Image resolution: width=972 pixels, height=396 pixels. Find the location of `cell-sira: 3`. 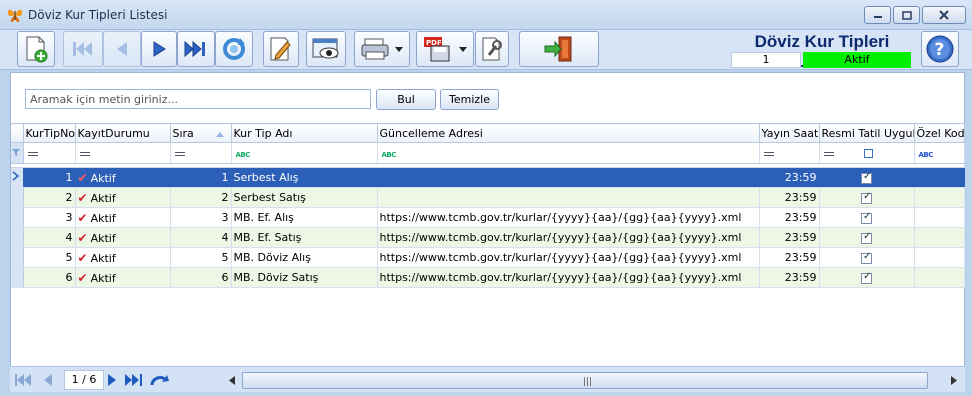

cell-sira: 3 is located at coordinates (201, 217).